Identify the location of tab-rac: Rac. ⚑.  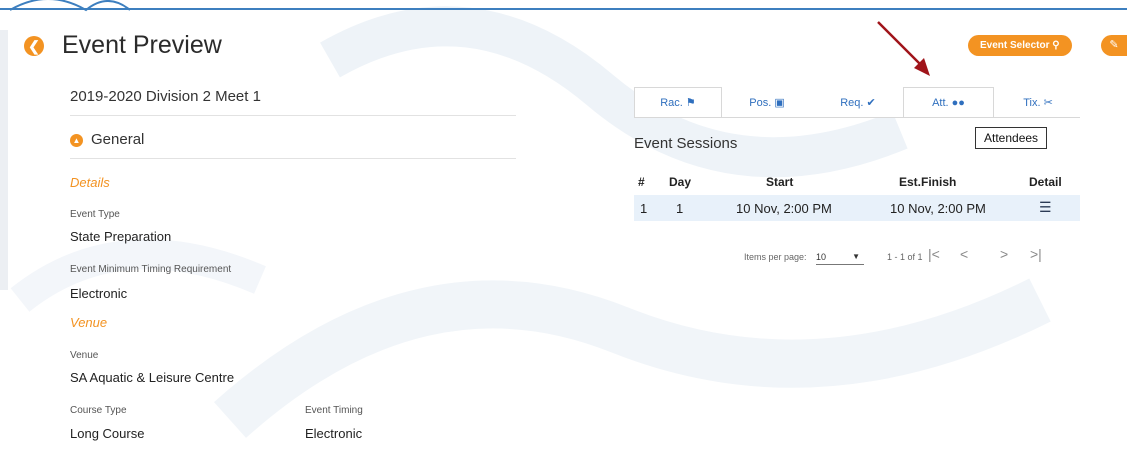
(678, 102).